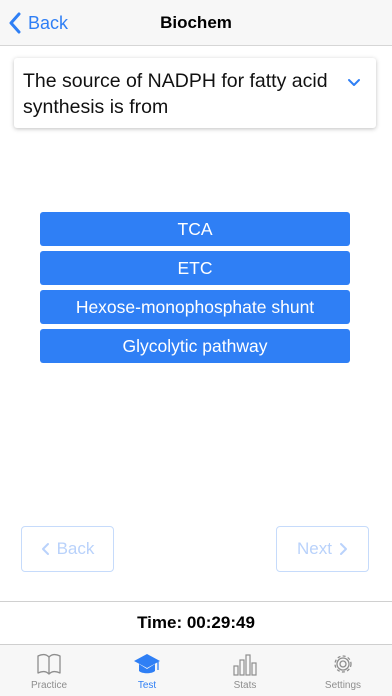 Image resolution: width=392 pixels, height=696 pixels. What do you see at coordinates (49, 685) in the screenshot?
I see `tab-practice-label: Practice` at bounding box center [49, 685].